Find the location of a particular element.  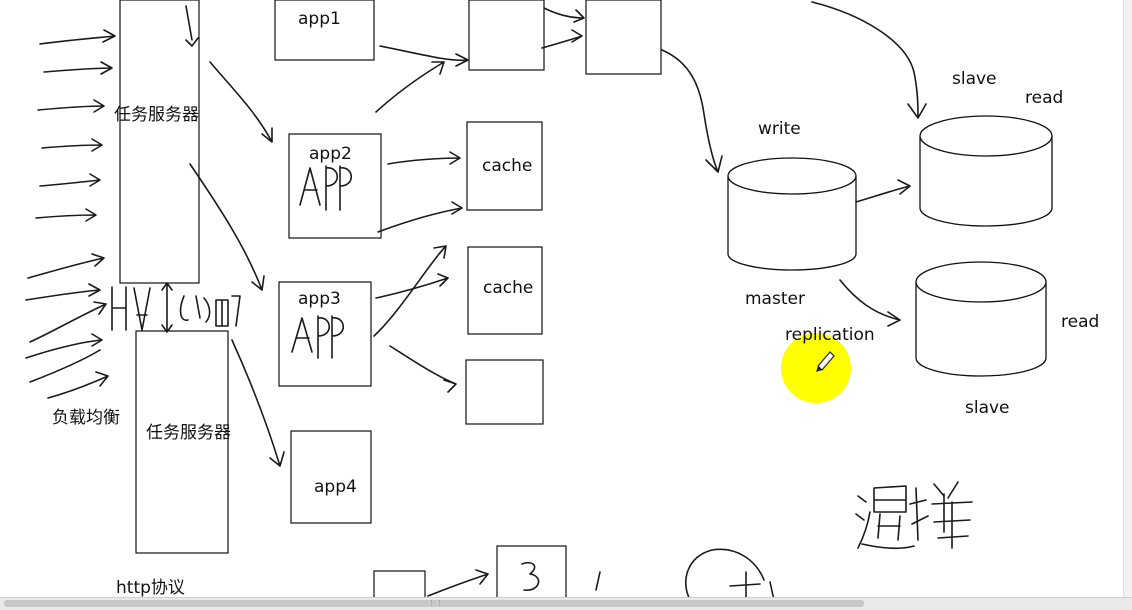

cache-2-label: cache is located at coordinates (508, 288).